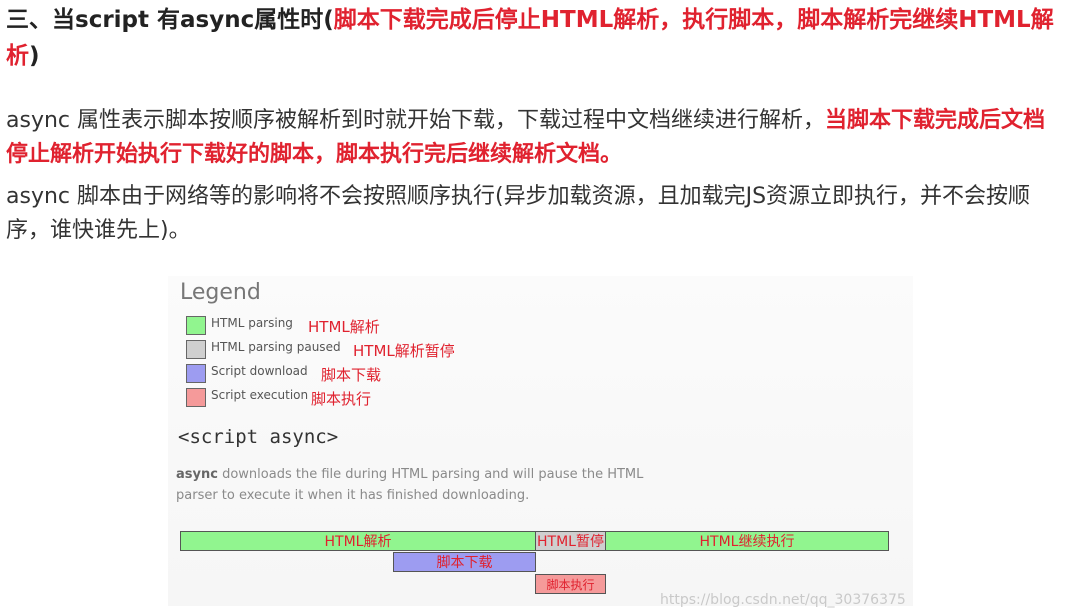  What do you see at coordinates (344, 327) in the screenshot?
I see `legend-label-zh: HTML解析` at bounding box center [344, 327].